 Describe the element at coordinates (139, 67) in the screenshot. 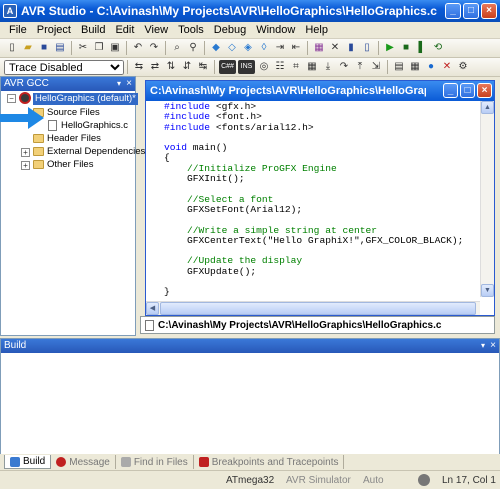

I see `trace-icon-1: ⇆` at that location.